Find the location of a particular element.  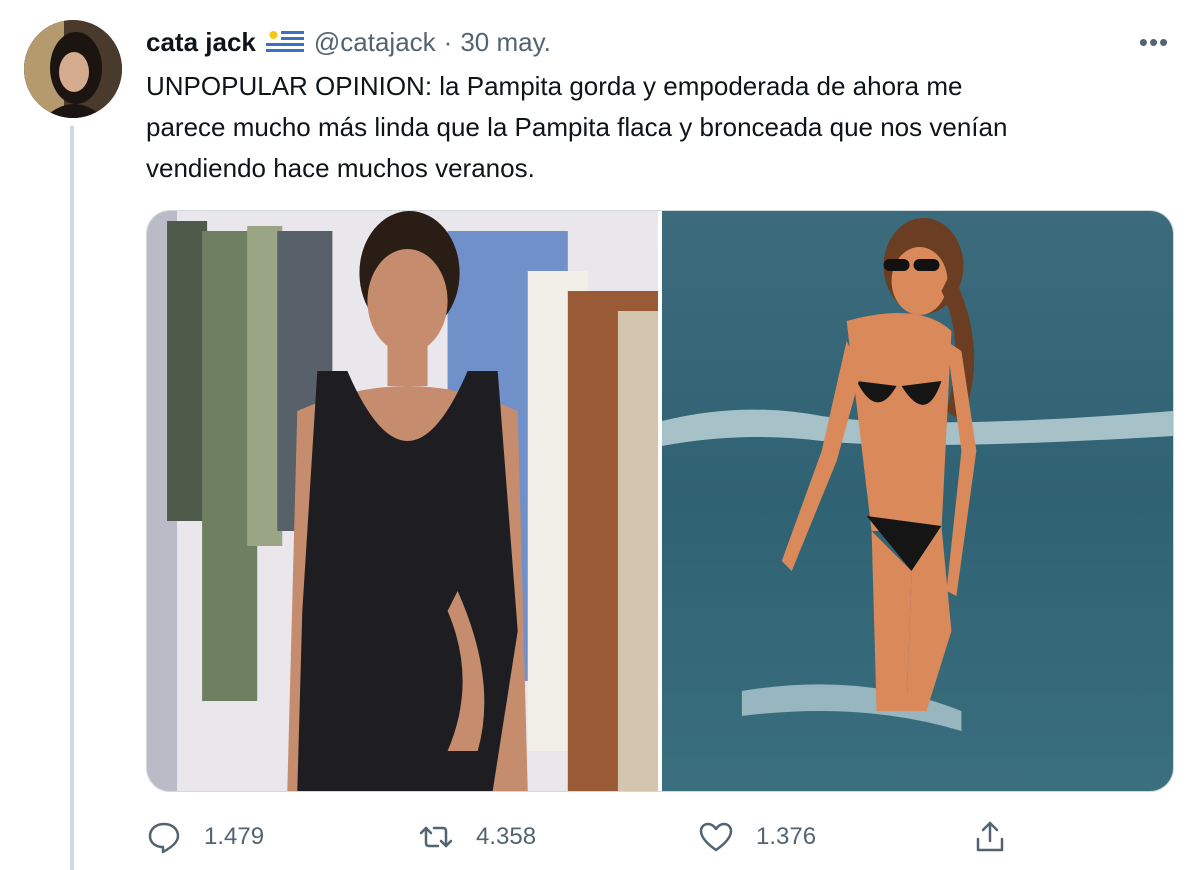

retweet-button: 4.358 is located at coordinates (477, 837).